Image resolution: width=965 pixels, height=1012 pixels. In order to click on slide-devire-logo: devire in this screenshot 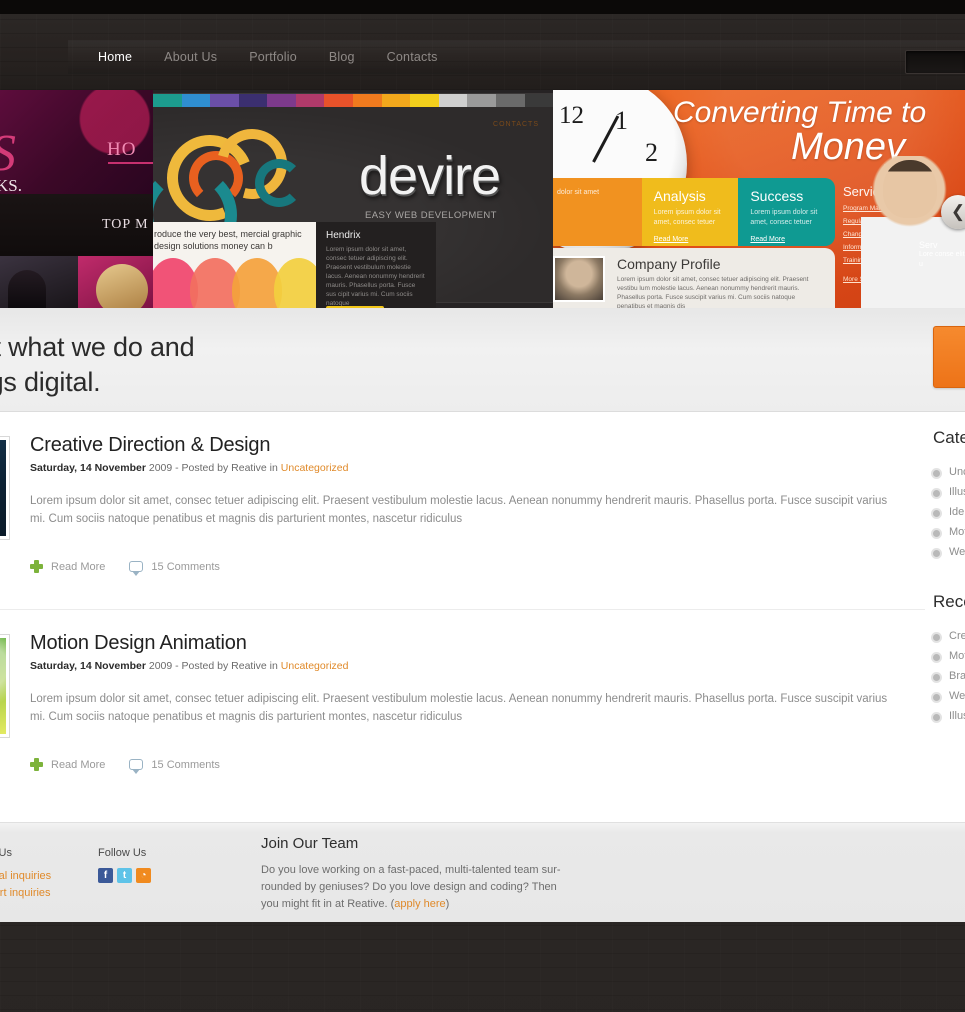, I will do `click(430, 176)`.